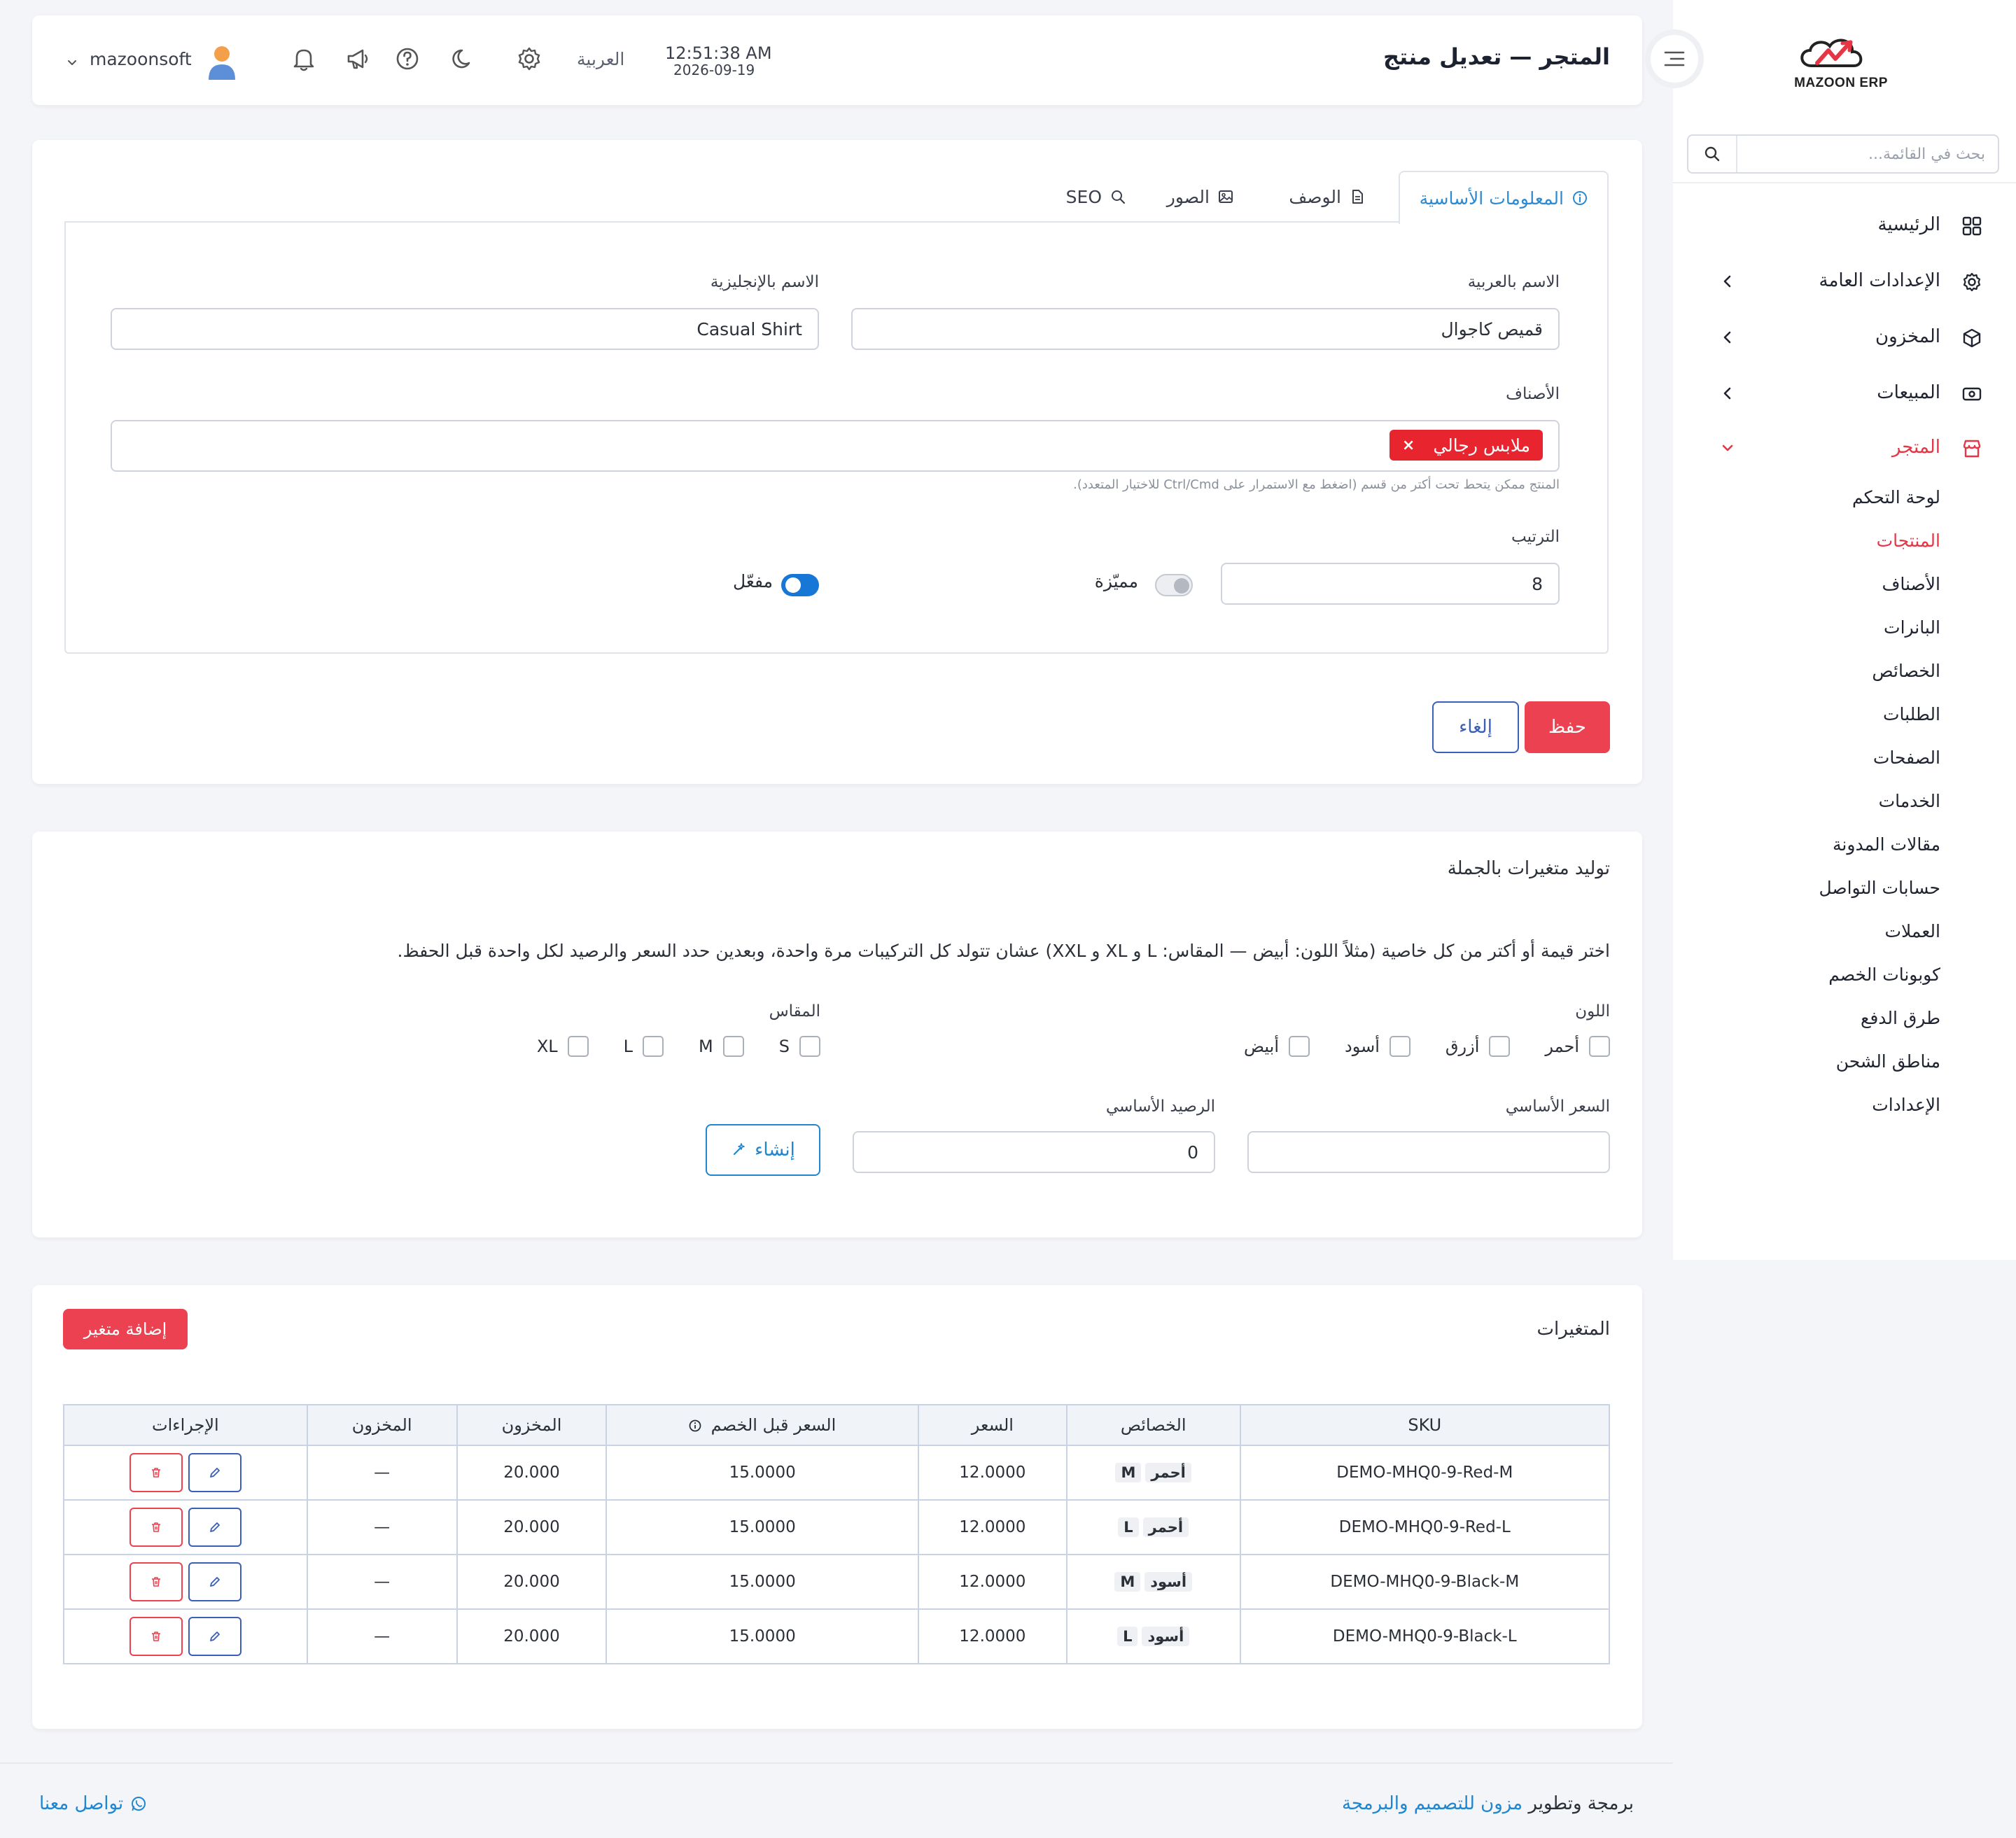 The image size is (2016, 1838). Describe the element at coordinates (764, 282) in the screenshot. I see `name-en-label: الاسم بالإنجليزية` at that location.